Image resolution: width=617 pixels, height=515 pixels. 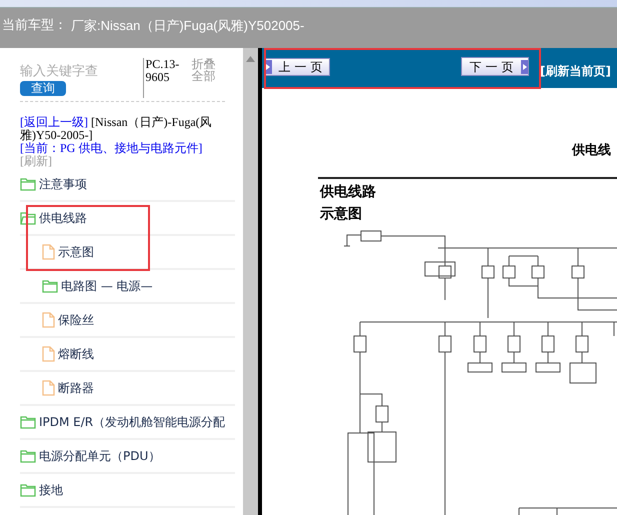 I want to click on code-text: PC.13-9605, so click(x=166, y=78).